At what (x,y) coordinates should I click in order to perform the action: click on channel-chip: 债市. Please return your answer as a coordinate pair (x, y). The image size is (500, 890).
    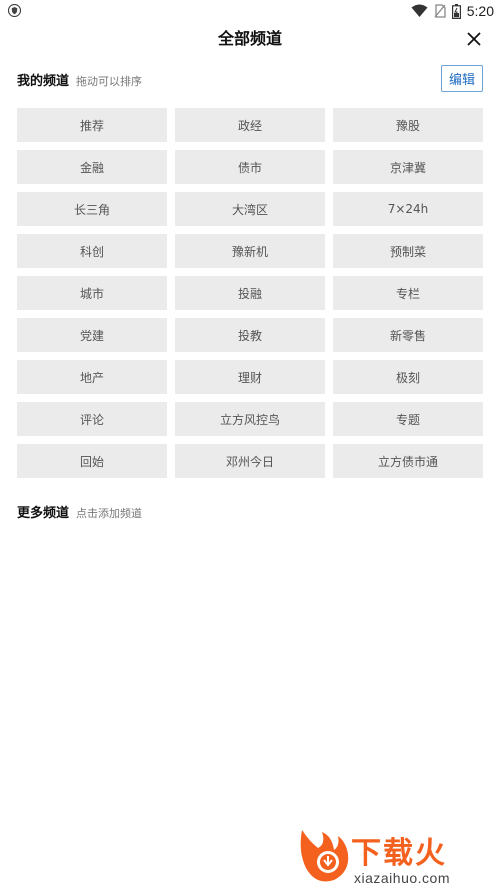
    Looking at the image, I should click on (250, 167).